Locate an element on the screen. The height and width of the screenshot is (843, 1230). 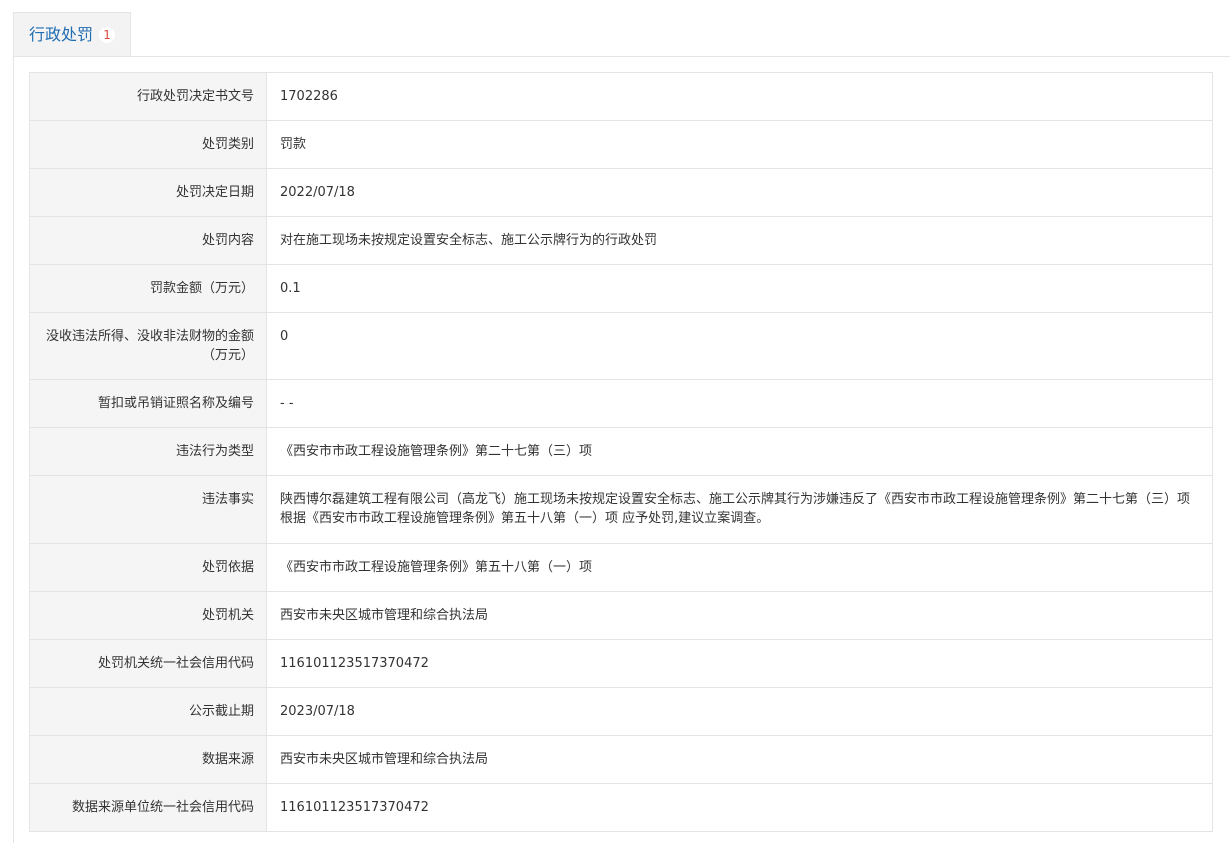
field-value: 2022/07/18 is located at coordinates (739, 192).